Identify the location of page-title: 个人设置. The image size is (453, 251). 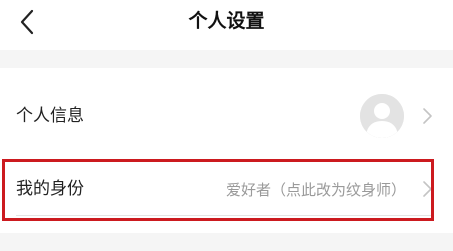
(226, 21).